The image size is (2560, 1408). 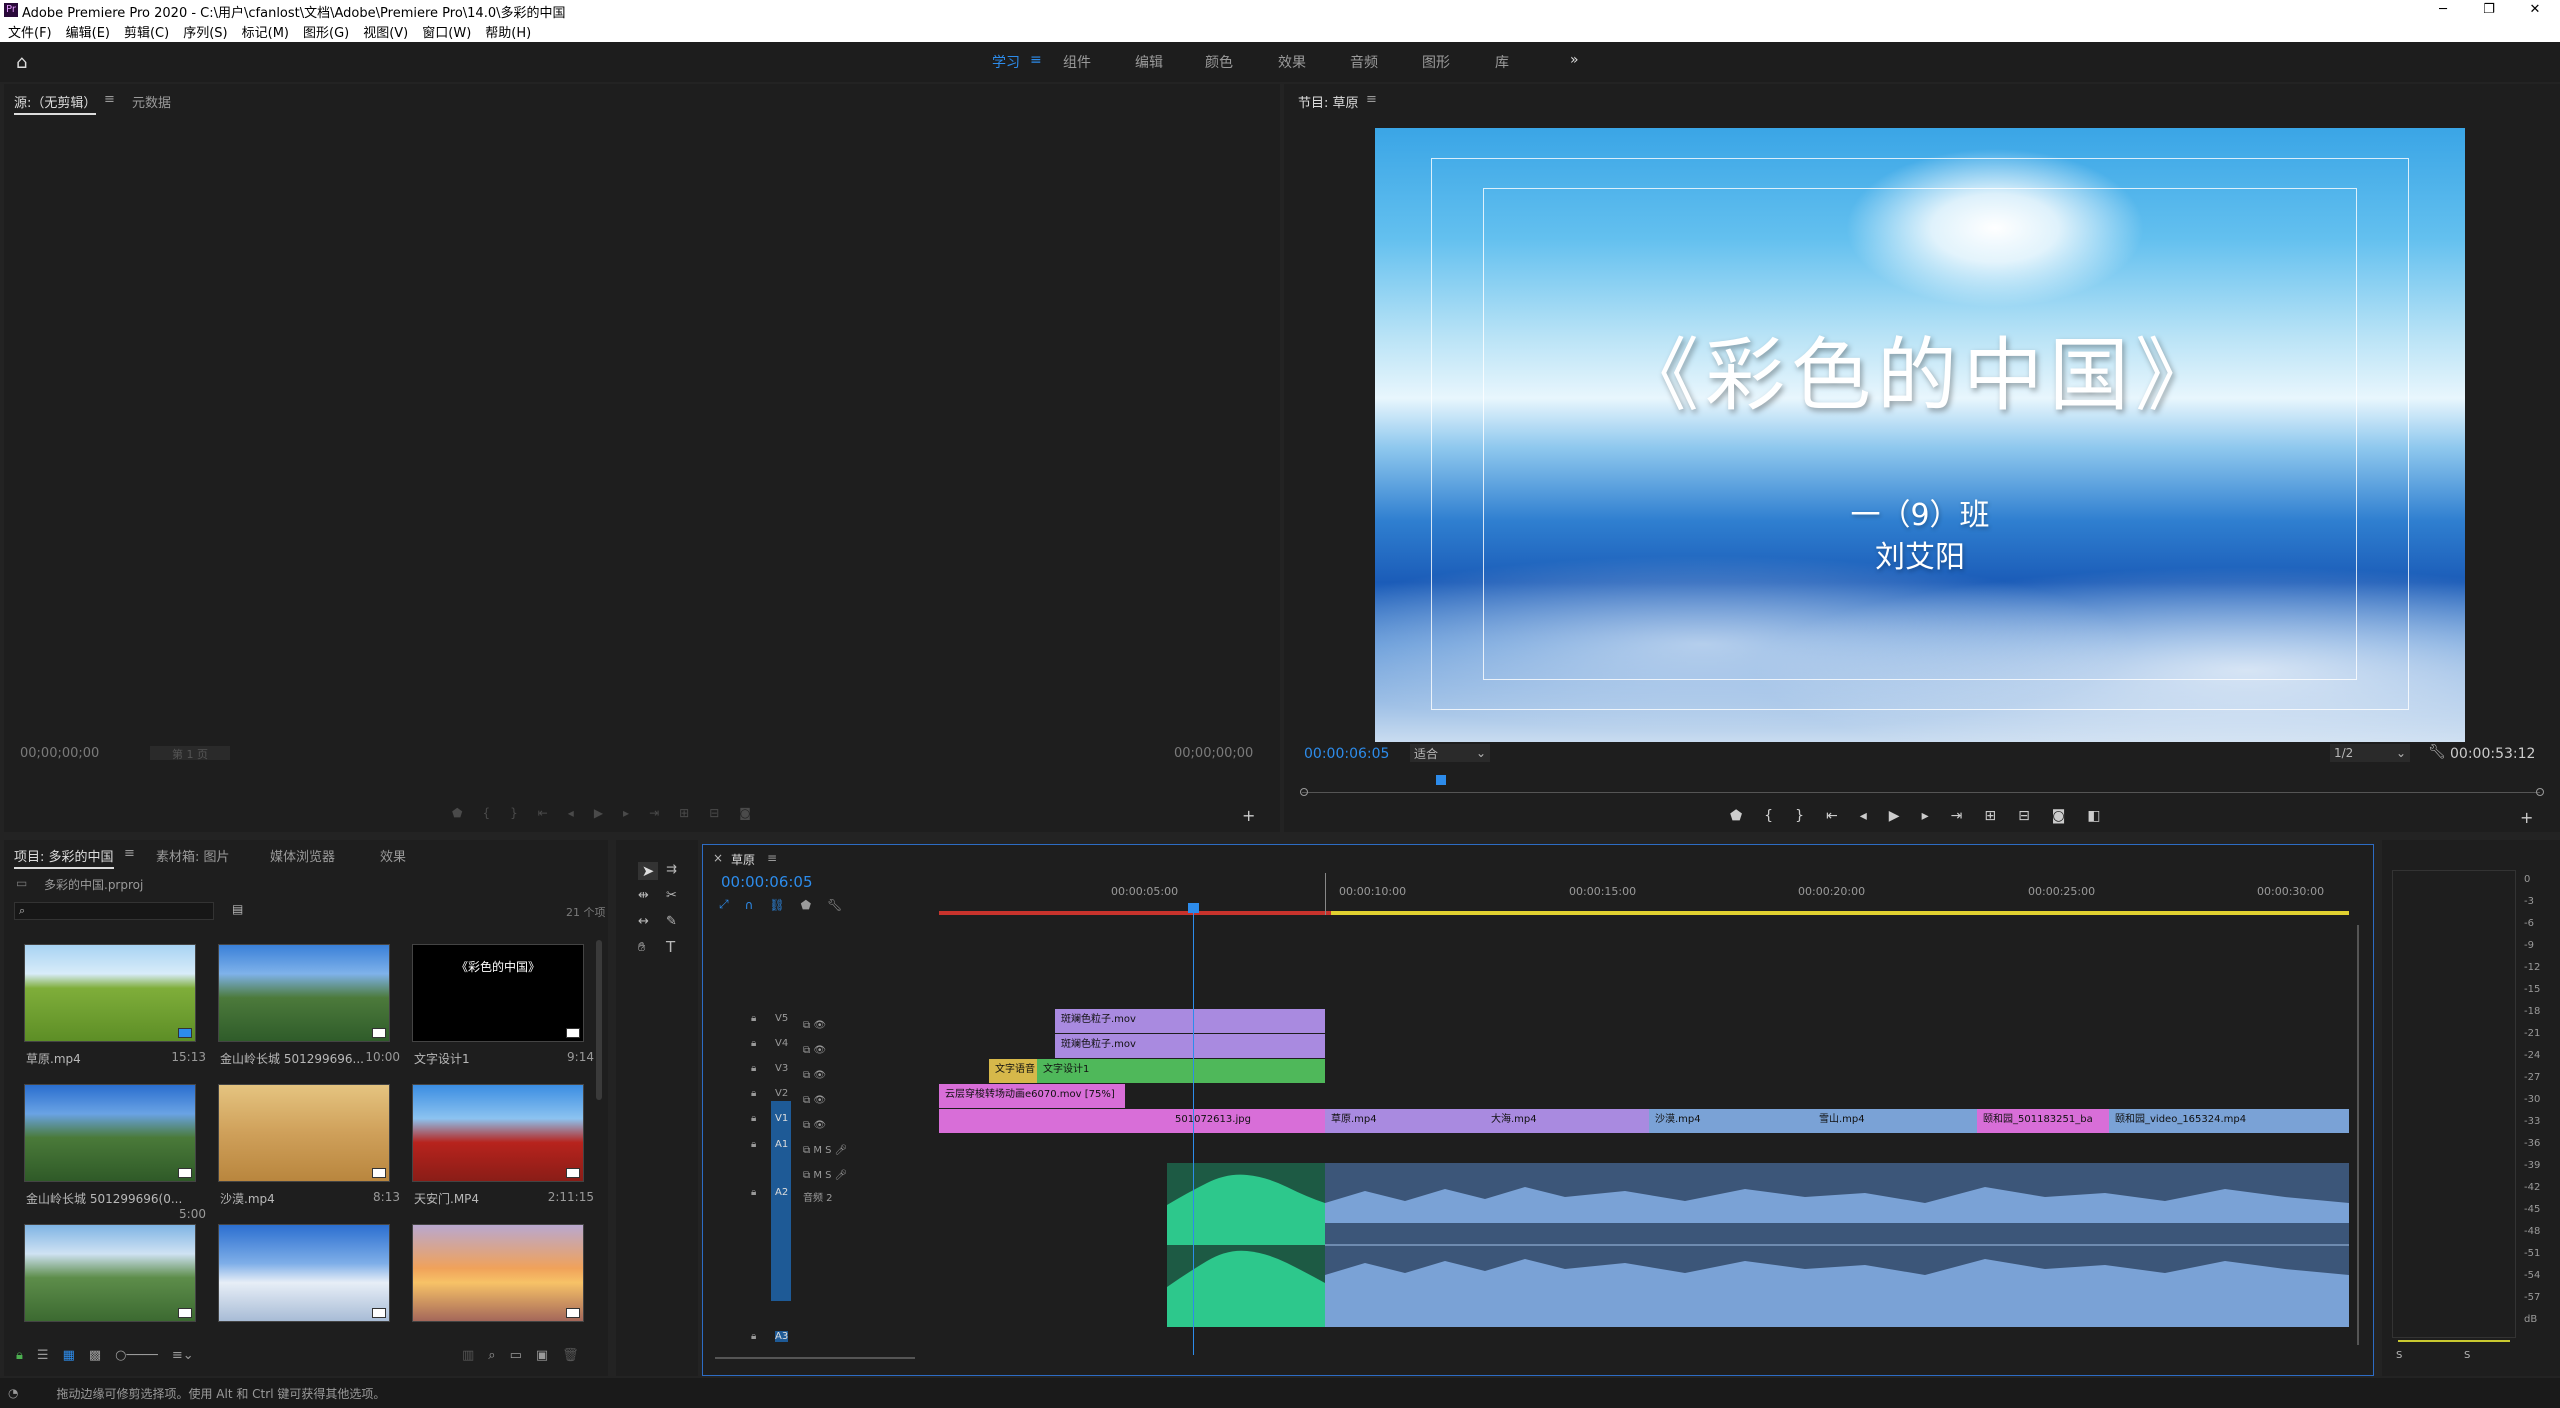 I want to click on track-toggle-icons: ⧉ 👁︎ ⧉ 👁︎ ⧉ 👁︎ ⧉ 👁︎ ⧉ 👁︎ ⧉ M S 🎤︎ ⧉ M S 🎤︎, so click(x=825, y=1100).